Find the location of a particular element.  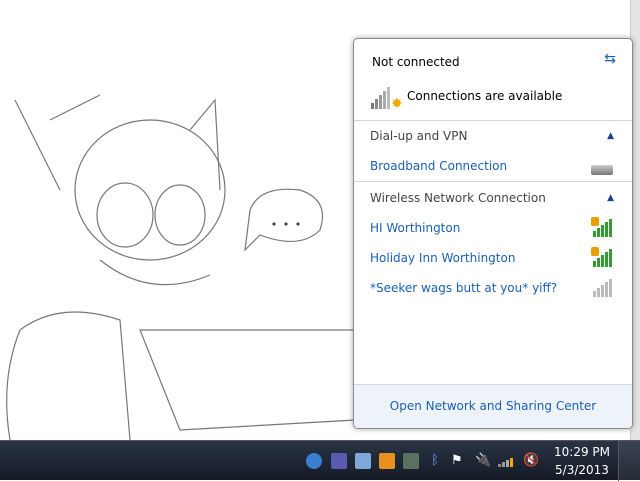

show-desktop-button is located at coordinates (629, 461).